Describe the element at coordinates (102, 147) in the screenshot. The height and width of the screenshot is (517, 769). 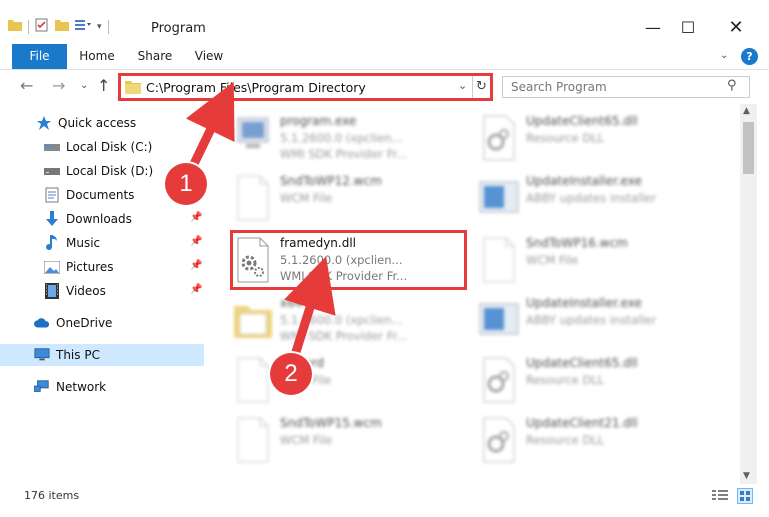
I see `sidebar-item-local-disk-c: Local Disk (C:)` at that location.